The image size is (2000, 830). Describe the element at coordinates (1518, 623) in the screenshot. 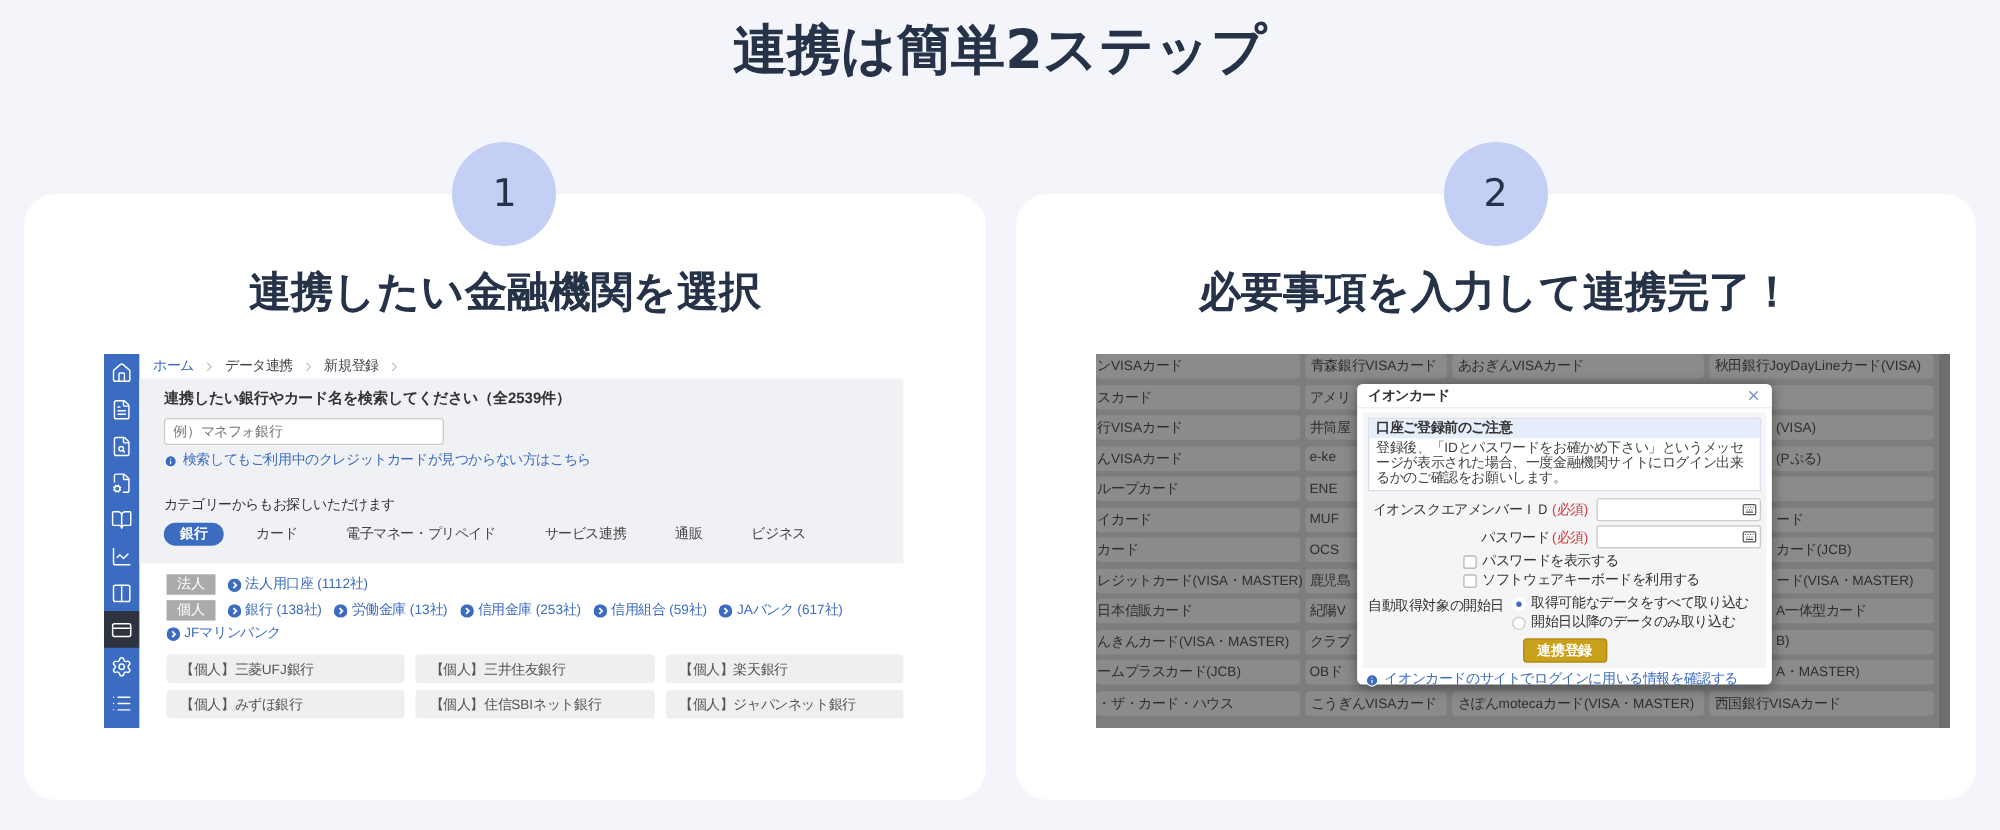

I see `radio-button` at that location.